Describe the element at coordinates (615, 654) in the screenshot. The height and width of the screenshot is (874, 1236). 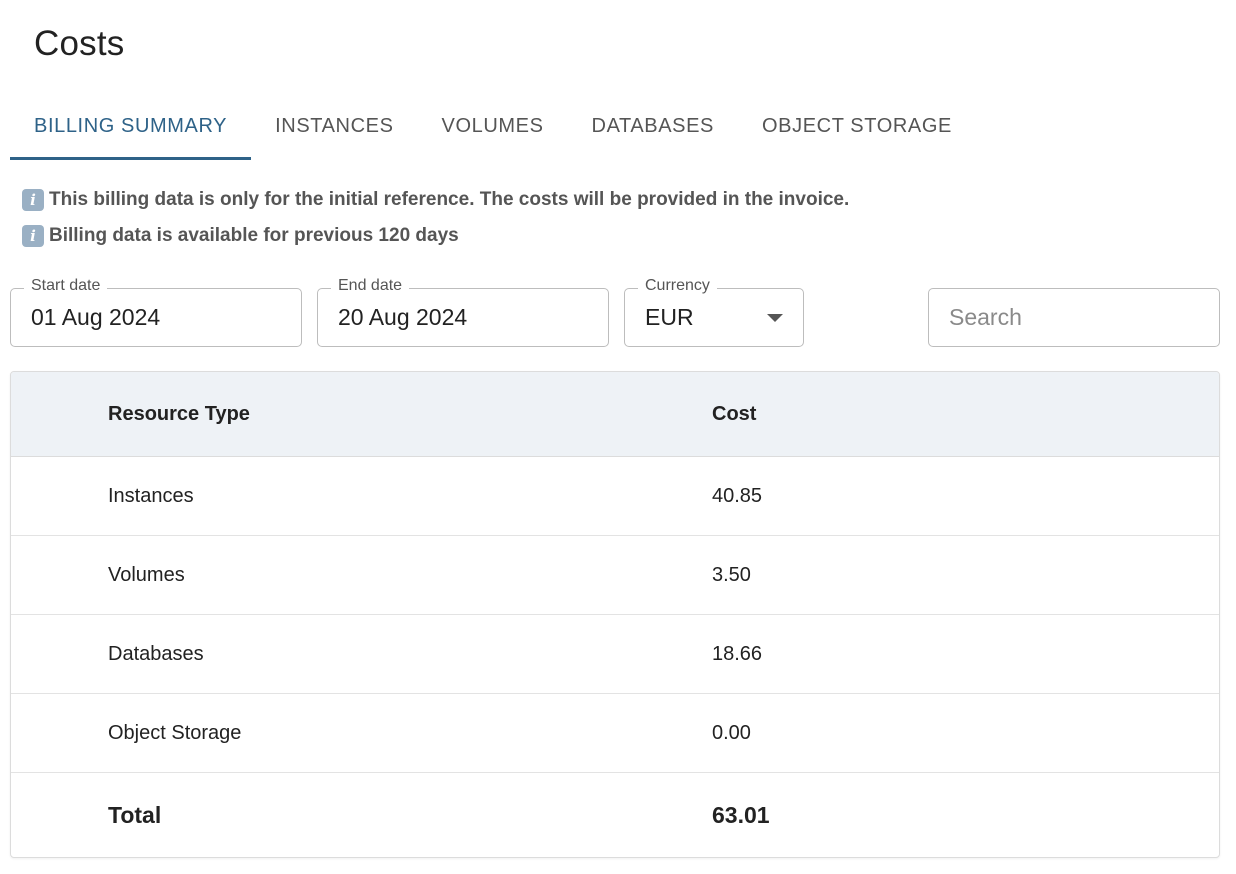
I see `table-row: Databases 18.66` at that location.